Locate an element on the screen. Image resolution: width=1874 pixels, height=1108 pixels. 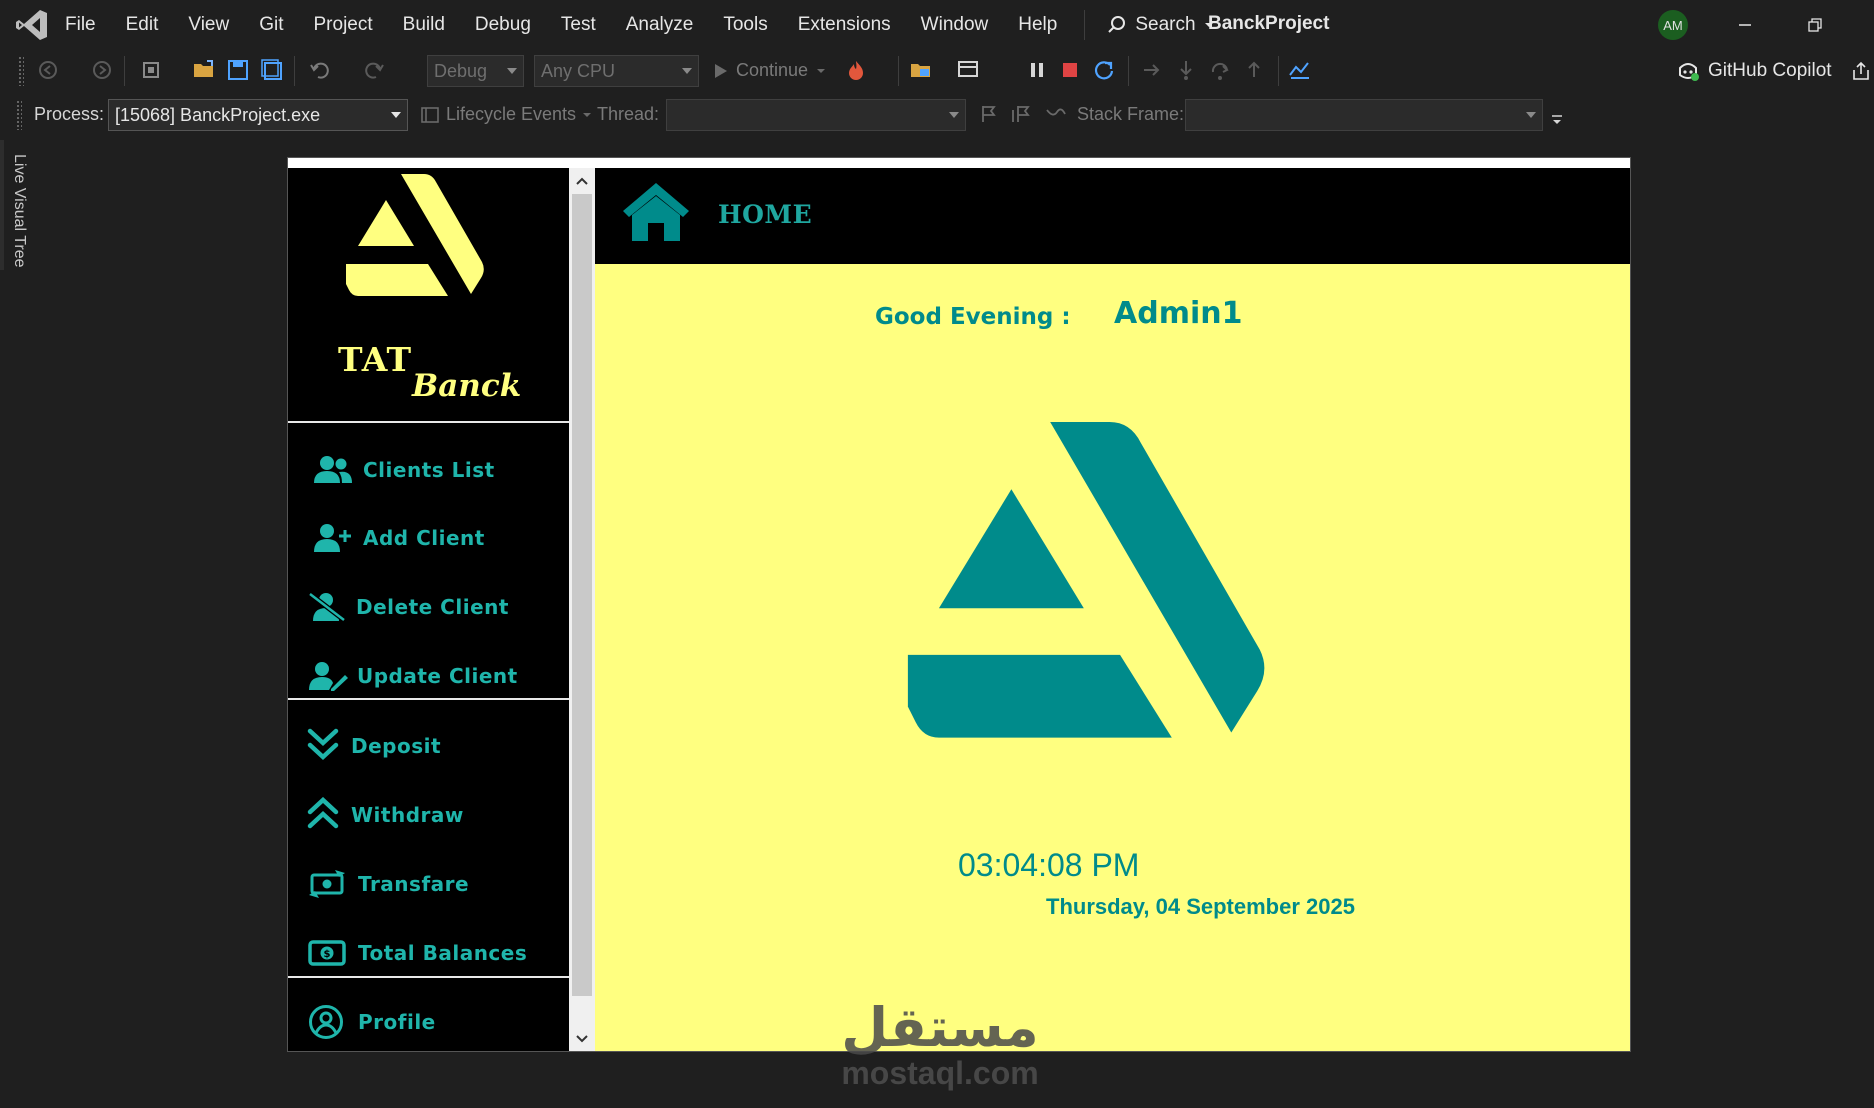
live-visual-tree-tab: Live Visual Tree is located at coordinates (19, 211).